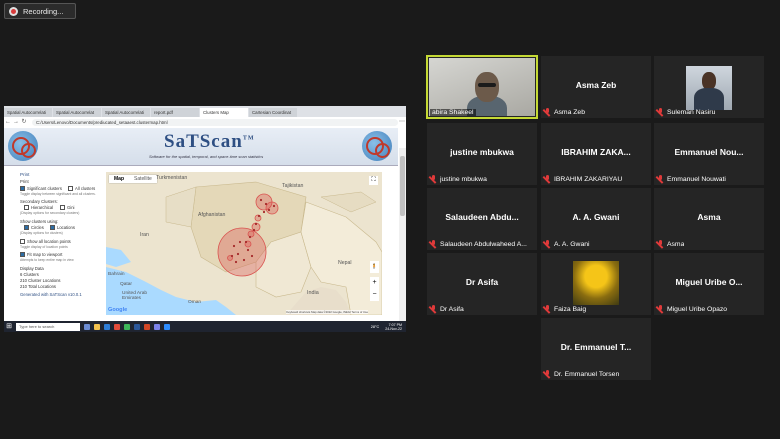 The image size is (780, 439). I want to click on browser-tab: Spatial Autocorrelat, so click(77, 112).